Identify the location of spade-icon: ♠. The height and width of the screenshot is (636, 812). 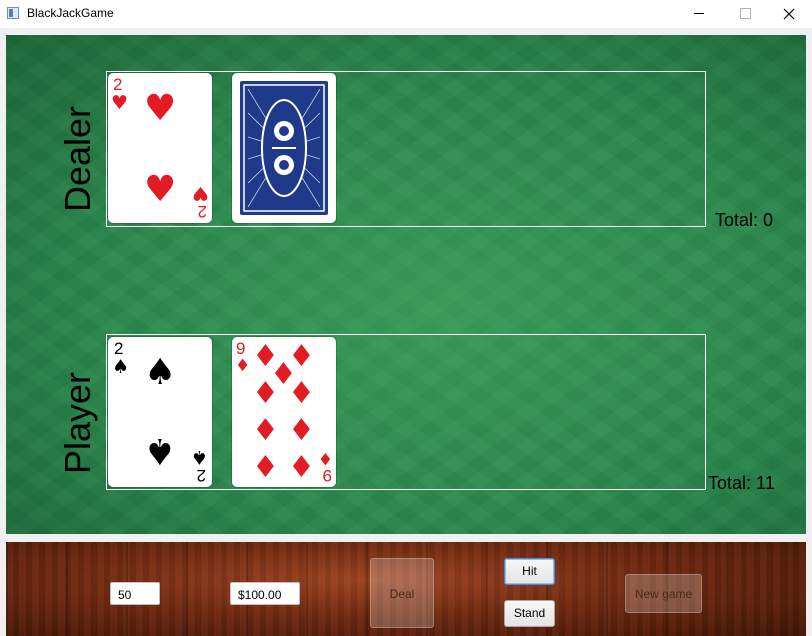
(160, 372).